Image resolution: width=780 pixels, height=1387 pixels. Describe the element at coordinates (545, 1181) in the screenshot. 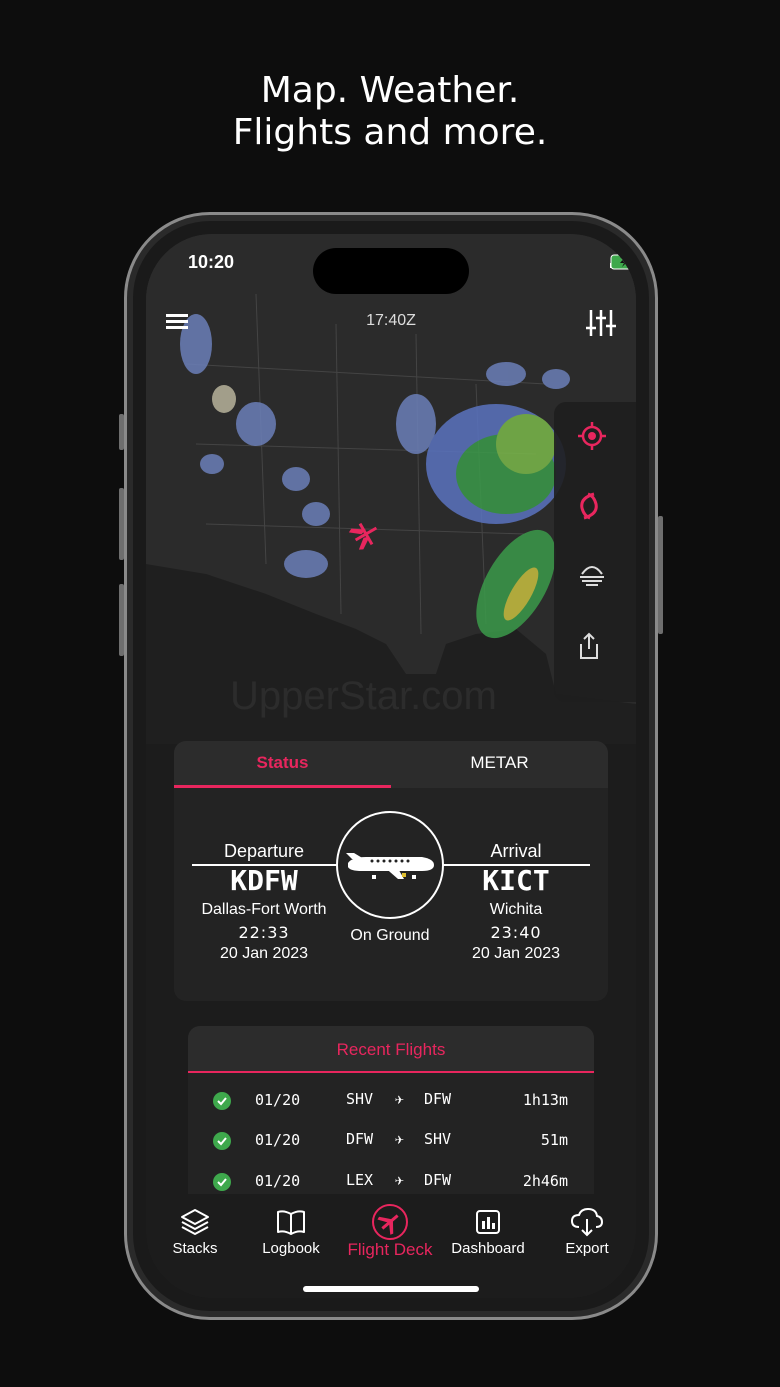

I see `flight-duration: 2h46m` at that location.